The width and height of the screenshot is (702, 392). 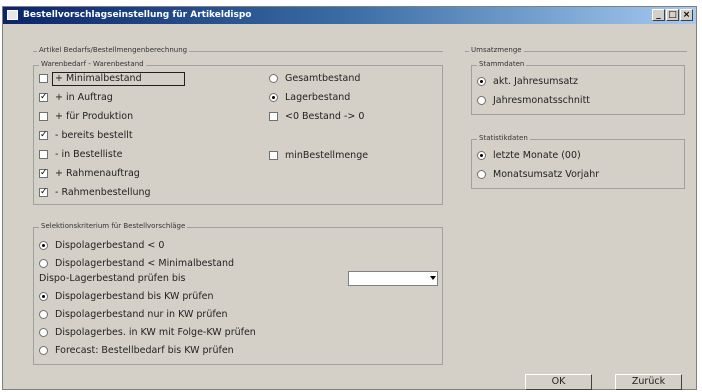 What do you see at coordinates (112, 278) in the screenshot?
I see `pruefen-bis-label: Dispo-Lagerbestand prüfen bis` at bounding box center [112, 278].